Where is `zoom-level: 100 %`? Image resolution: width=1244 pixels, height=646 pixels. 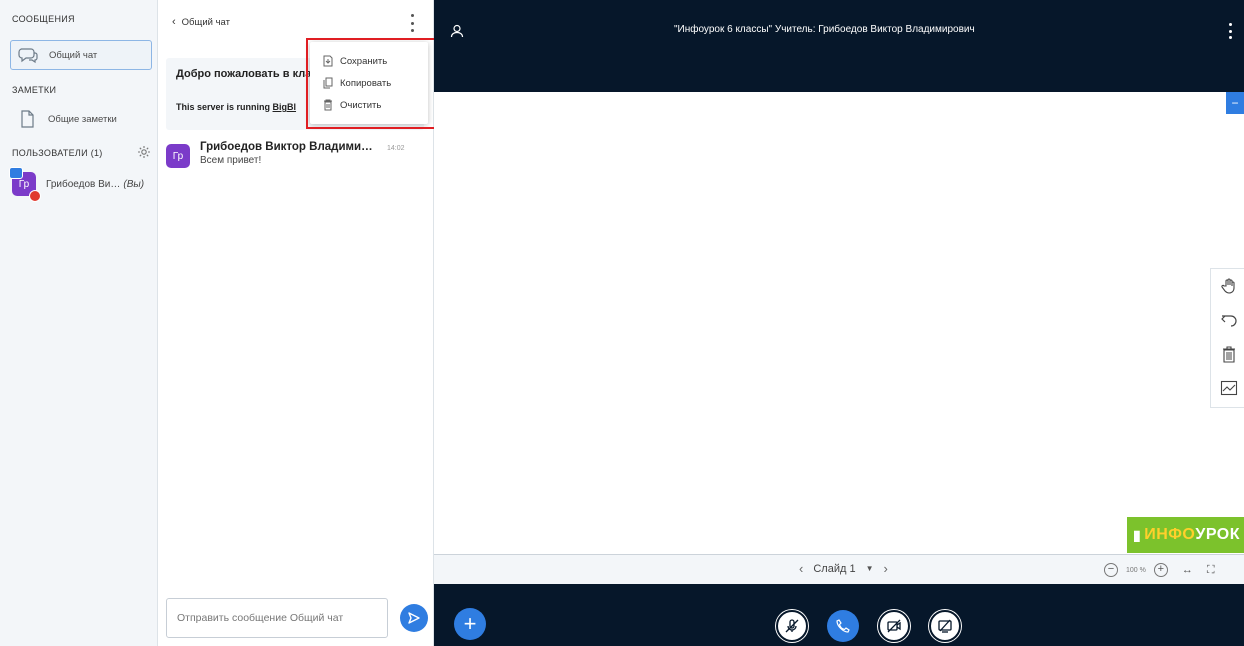 zoom-level: 100 % is located at coordinates (1136, 570).